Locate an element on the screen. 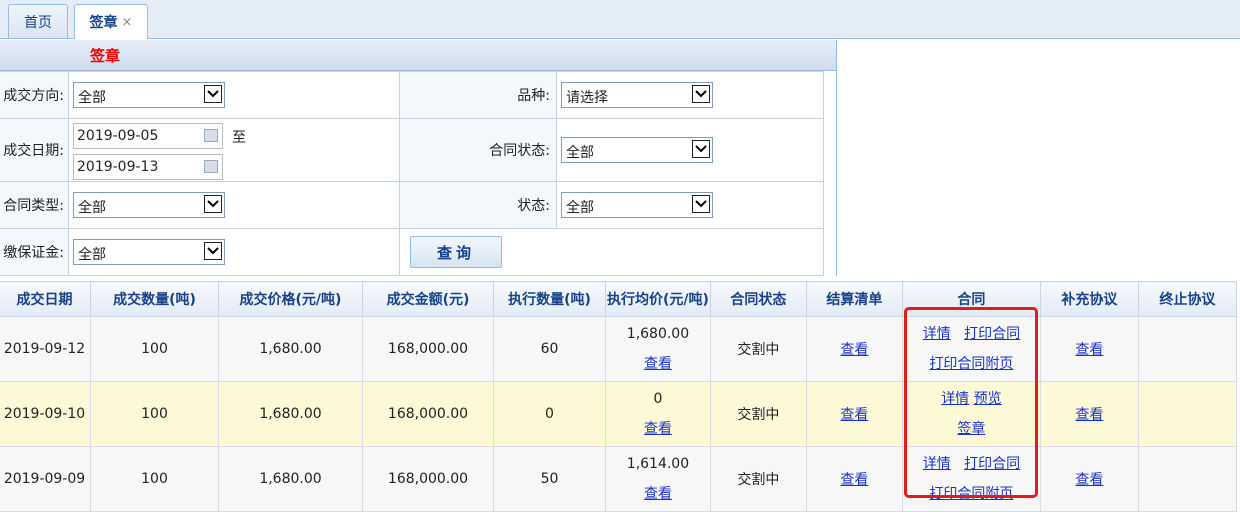 The height and width of the screenshot is (512, 1240). date-from-input: 2019-09-05 is located at coordinates (148, 136).